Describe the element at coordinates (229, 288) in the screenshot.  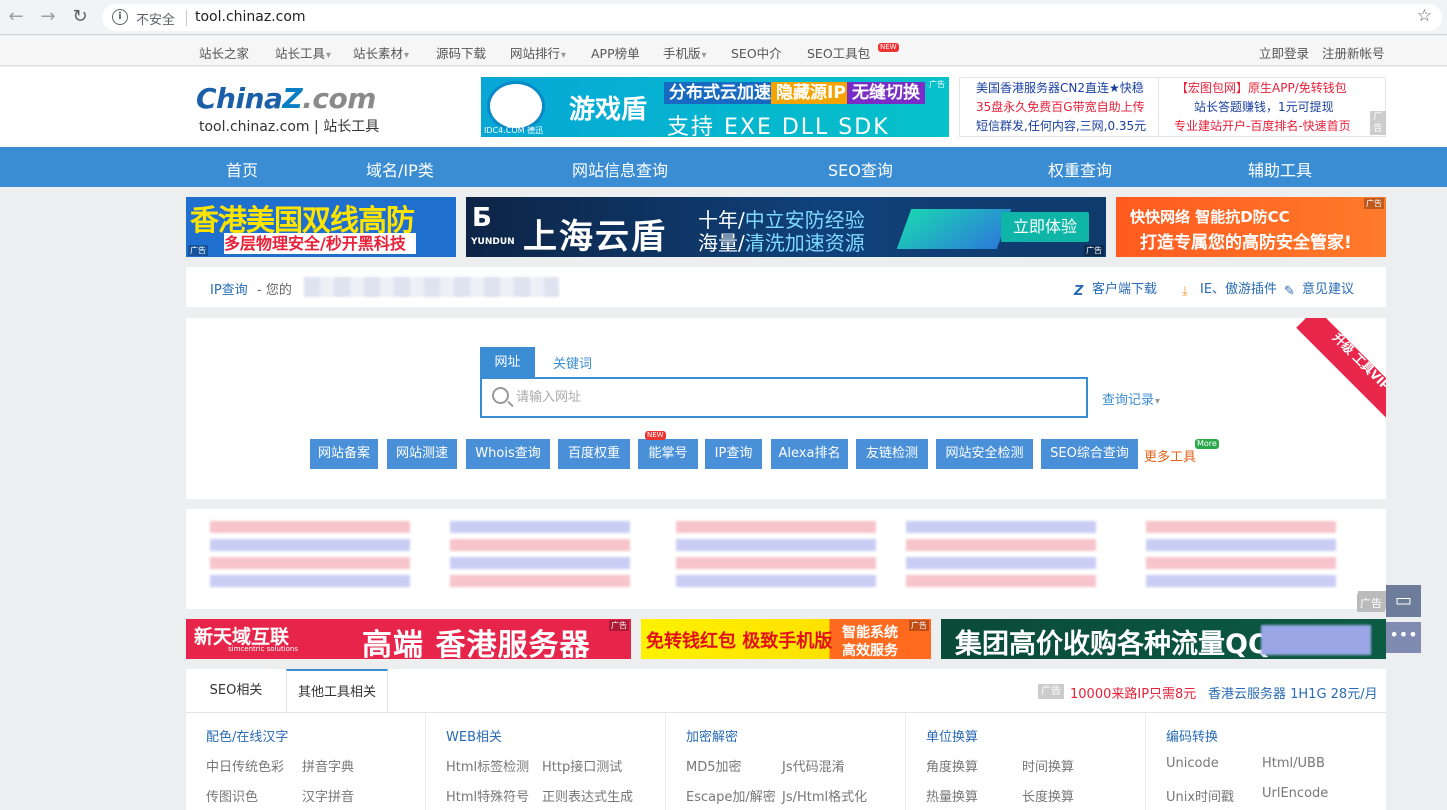
I see `ip-query-link: IP查询` at that location.